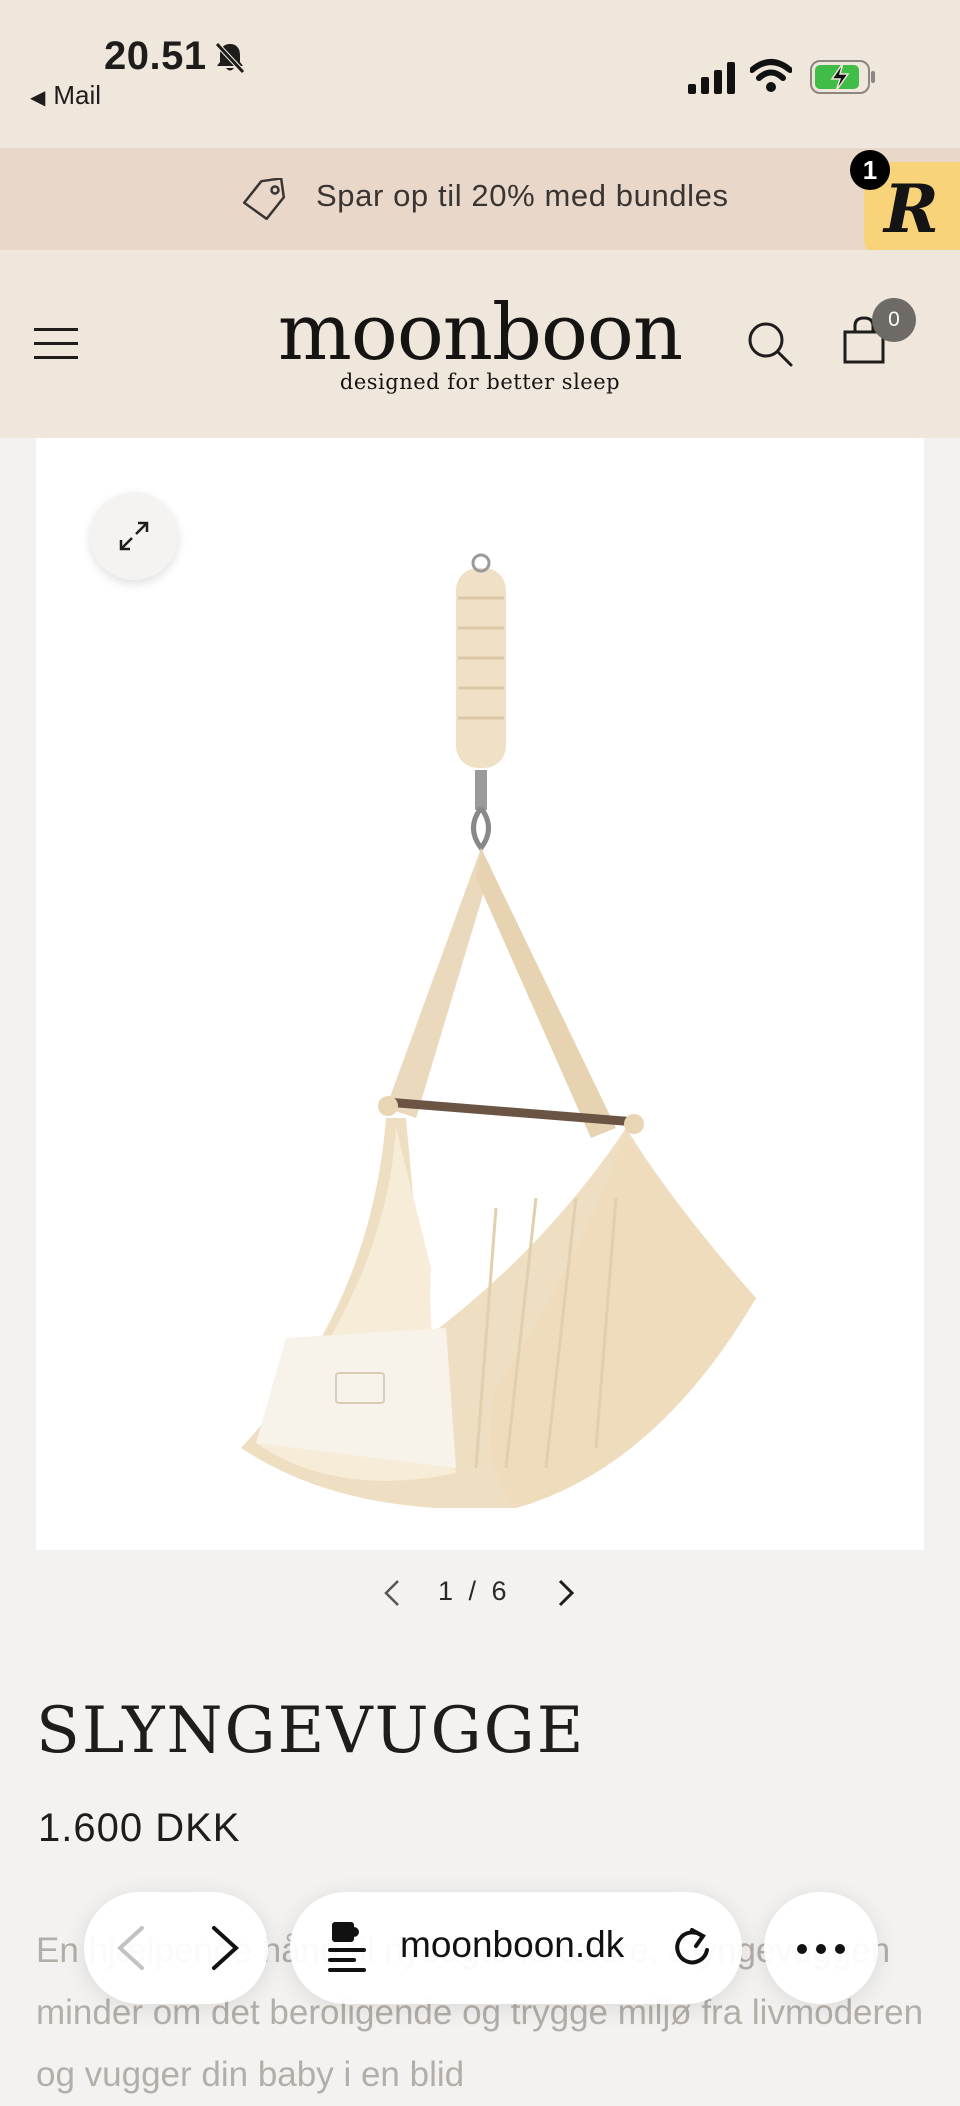  Describe the element at coordinates (77, 95) in the screenshot. I see `back-app-label: Mail` at that location.